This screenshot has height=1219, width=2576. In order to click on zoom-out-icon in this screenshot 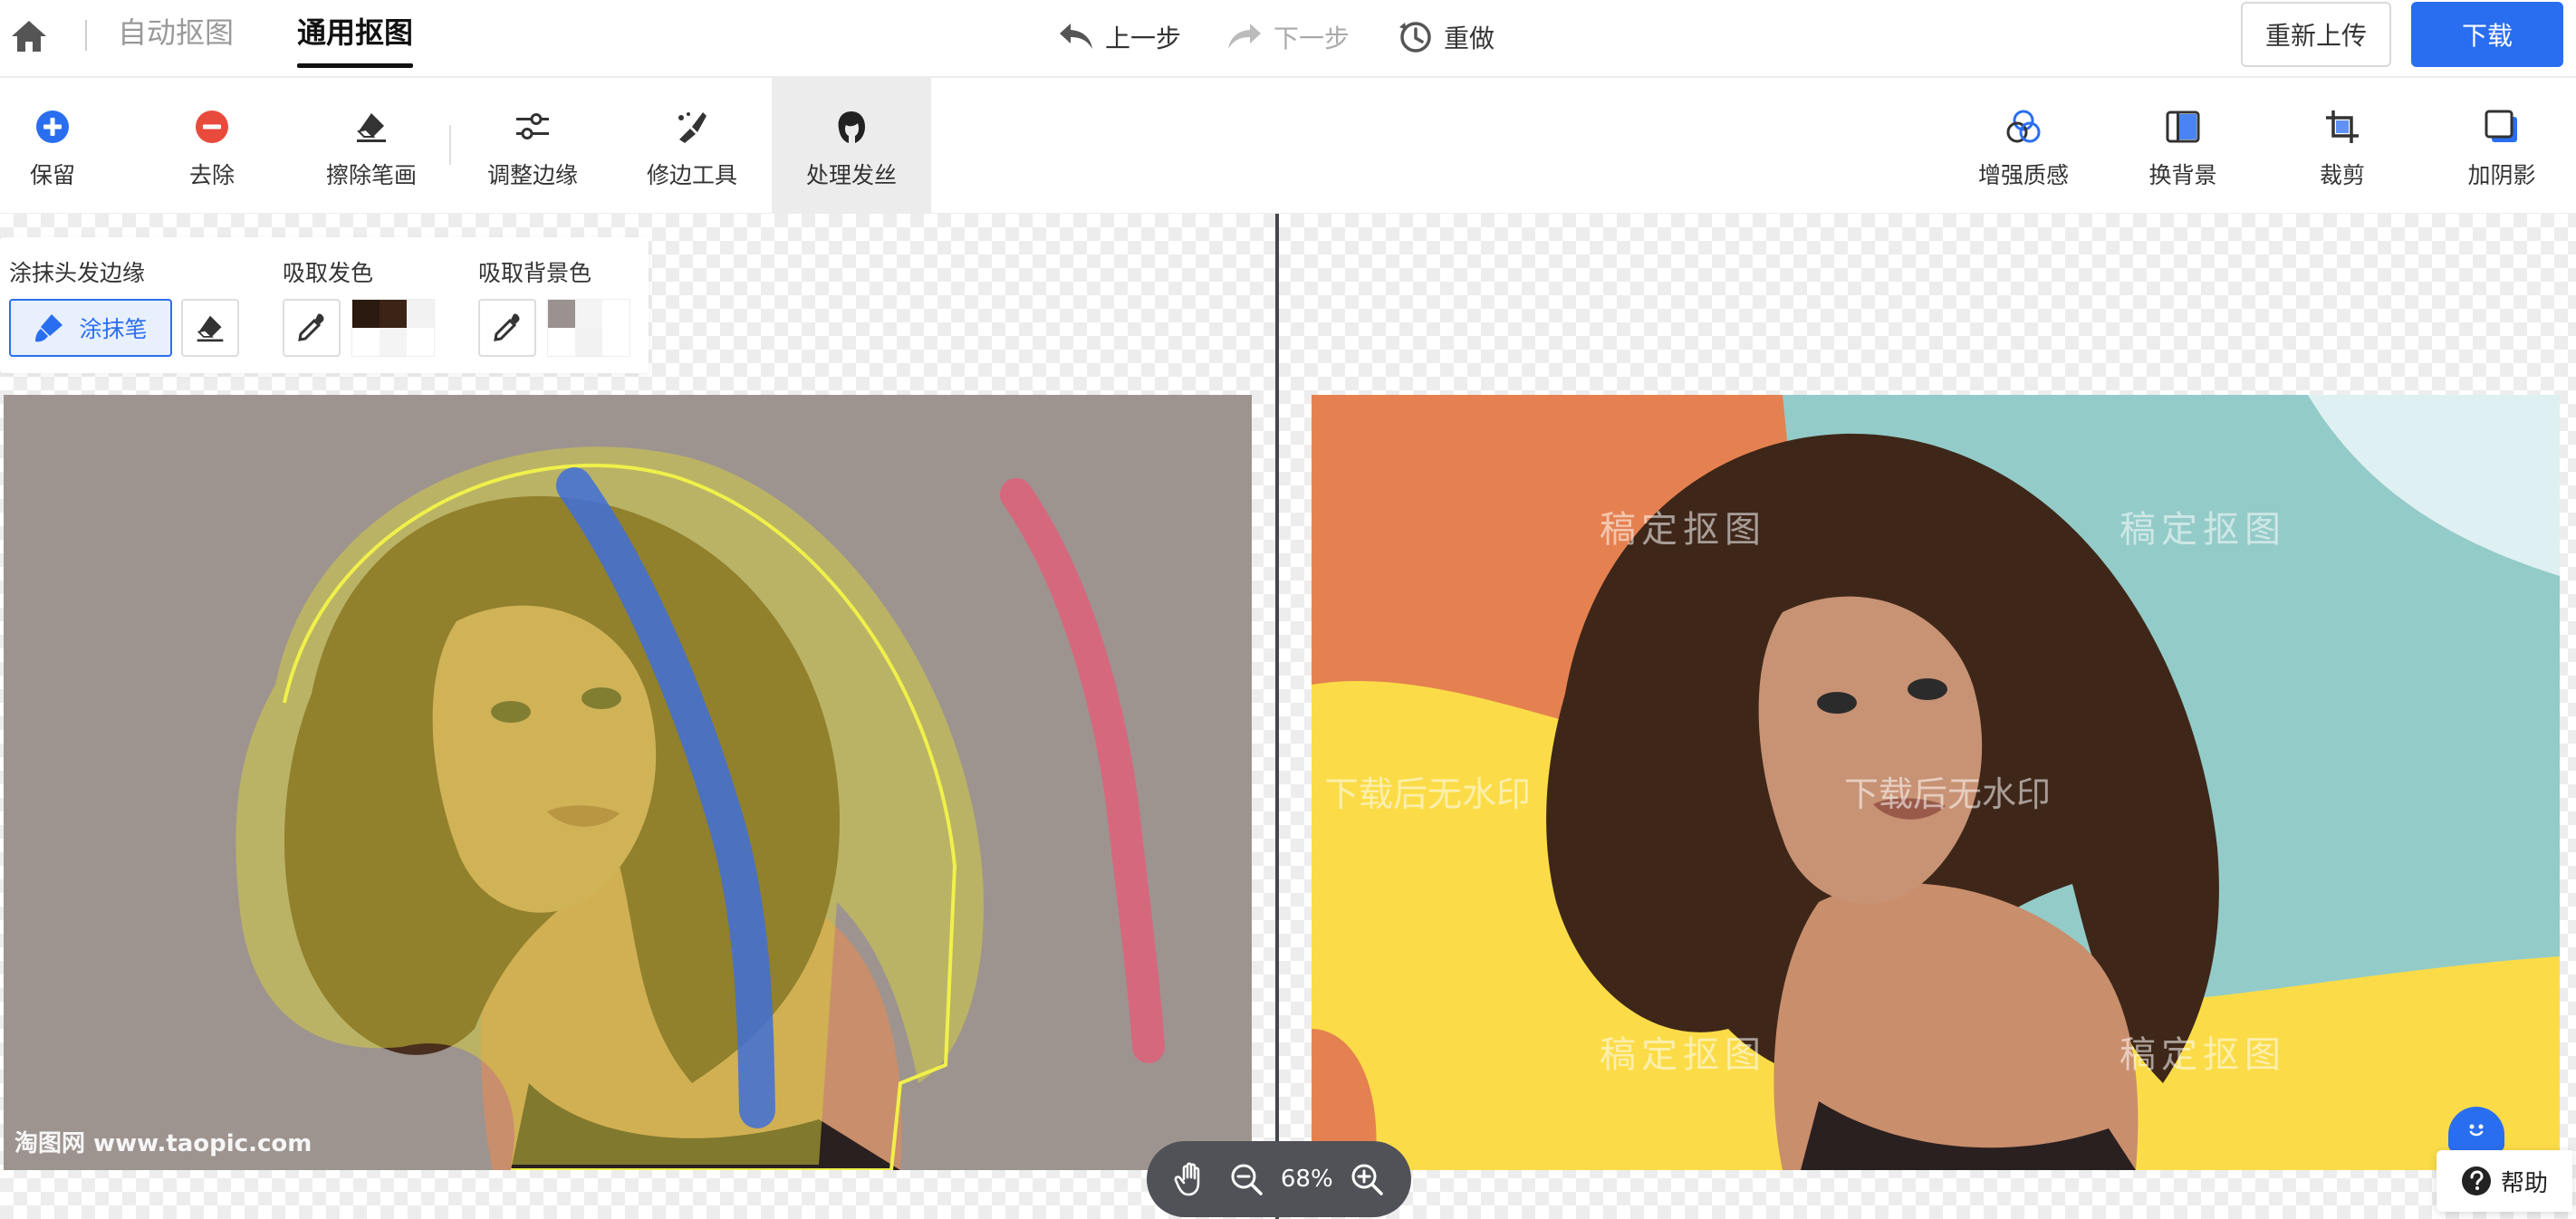, I will do `click(1247, 1180)`.